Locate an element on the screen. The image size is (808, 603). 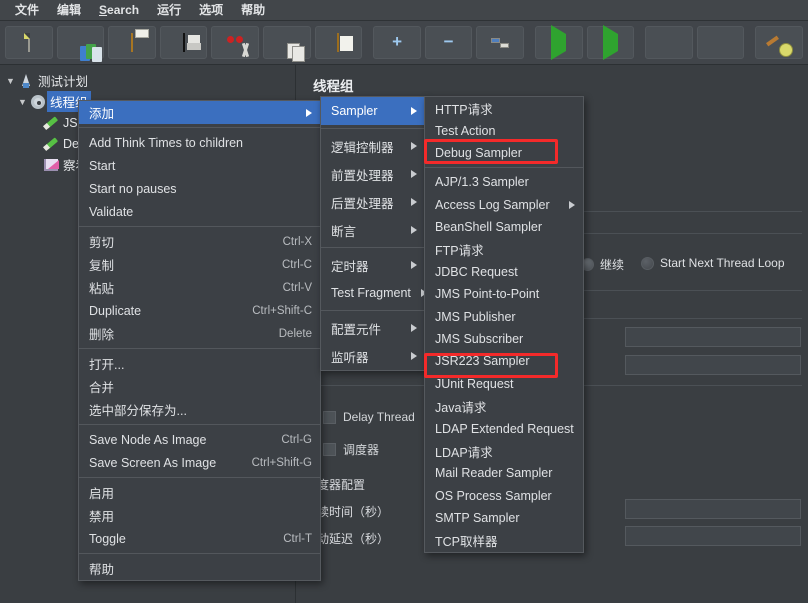
sampler-submenu-item-1: Test Action is located at coordinates (504, 130).